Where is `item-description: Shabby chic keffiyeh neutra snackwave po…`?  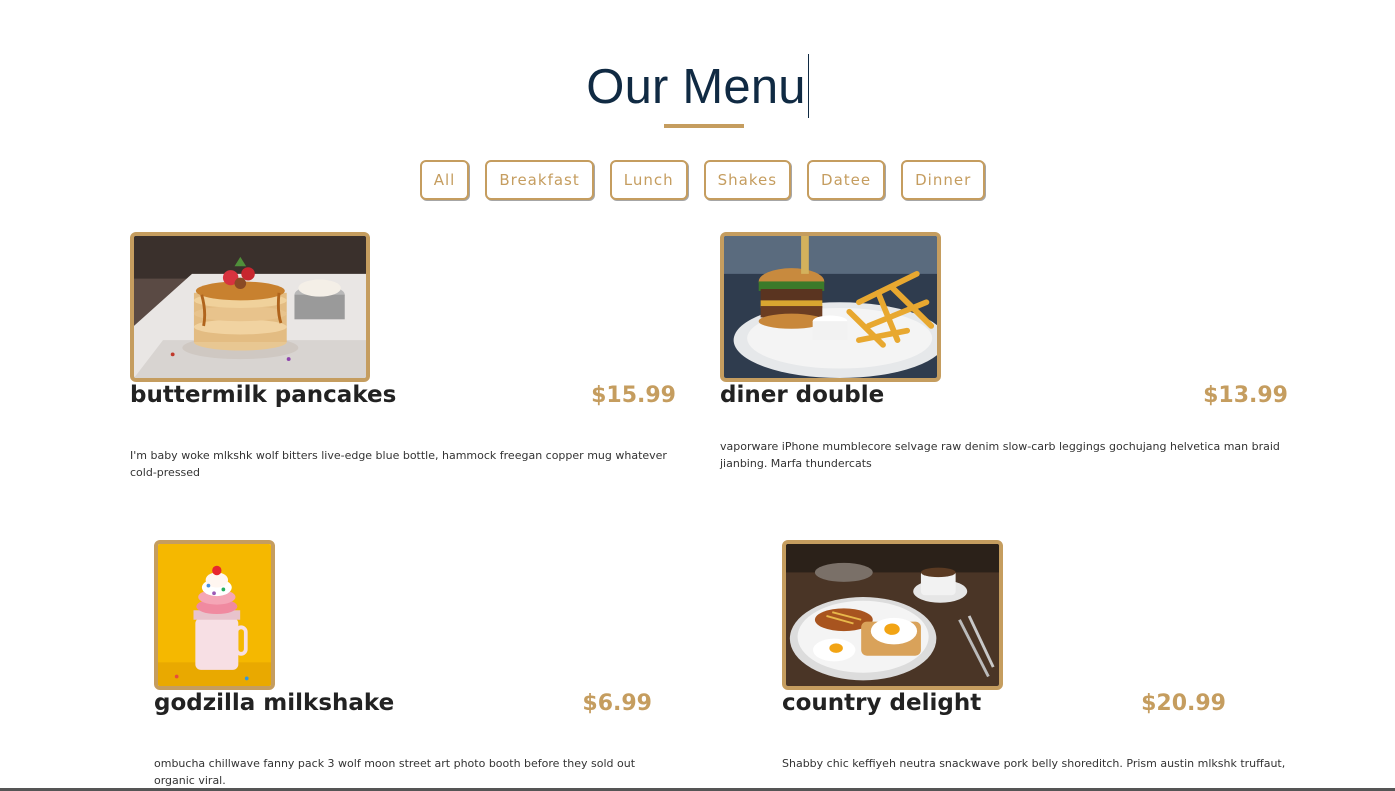 item-description: Shabby chic keffiyeh neutra snackwave po… is located at coordinates (1034, 763).